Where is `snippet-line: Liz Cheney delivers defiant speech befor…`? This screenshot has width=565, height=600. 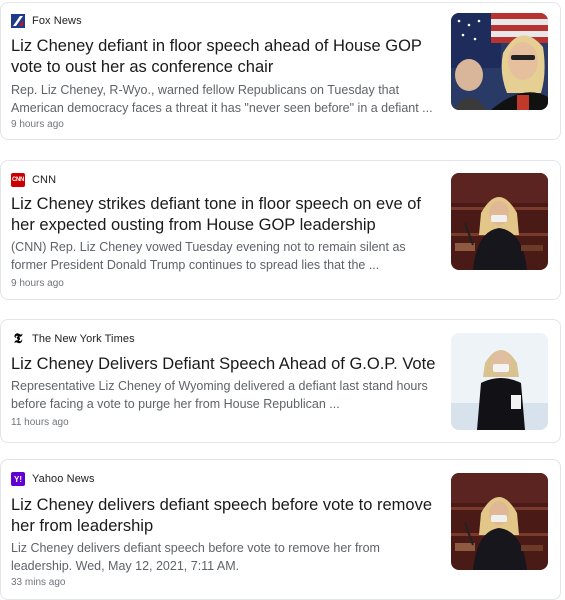
snippet-line: Liz Cheney delivers defiant speech befor… is located at coordinates (195, 548).